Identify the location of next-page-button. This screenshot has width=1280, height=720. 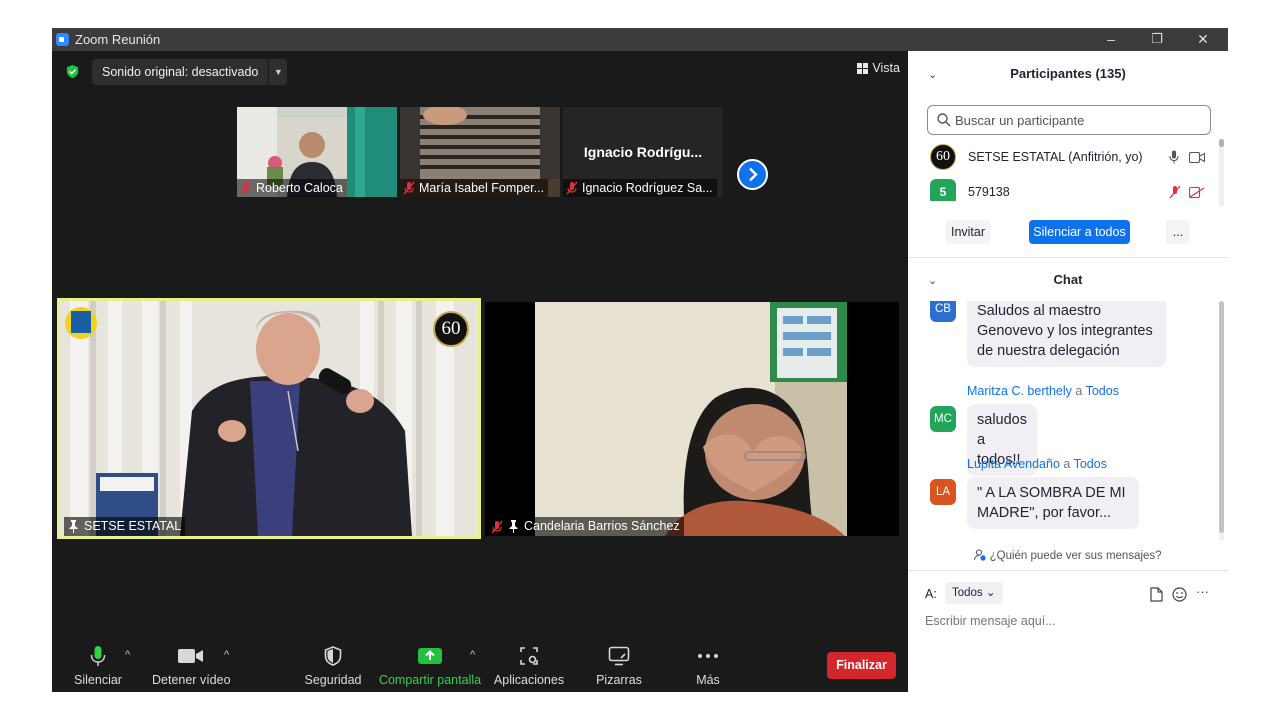
(752, 174).